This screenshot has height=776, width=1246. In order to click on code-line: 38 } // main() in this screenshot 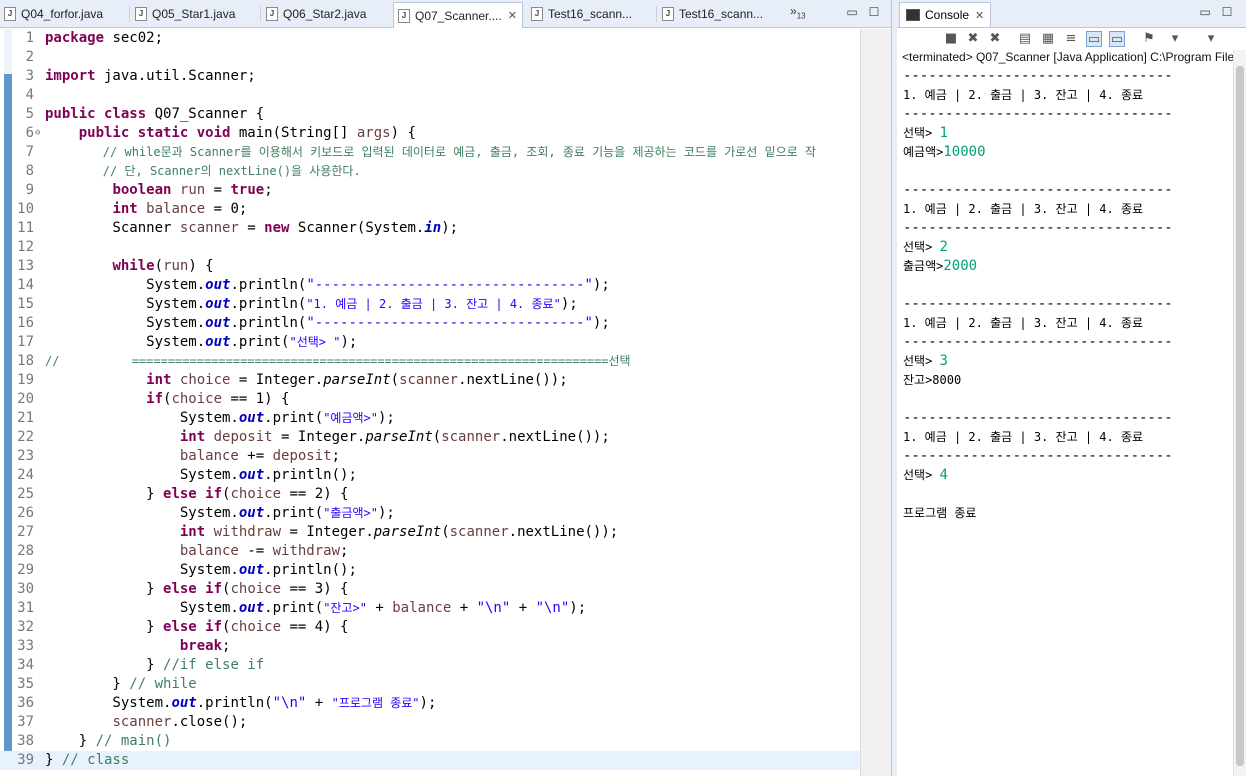, I will do `click(430, 741)`.